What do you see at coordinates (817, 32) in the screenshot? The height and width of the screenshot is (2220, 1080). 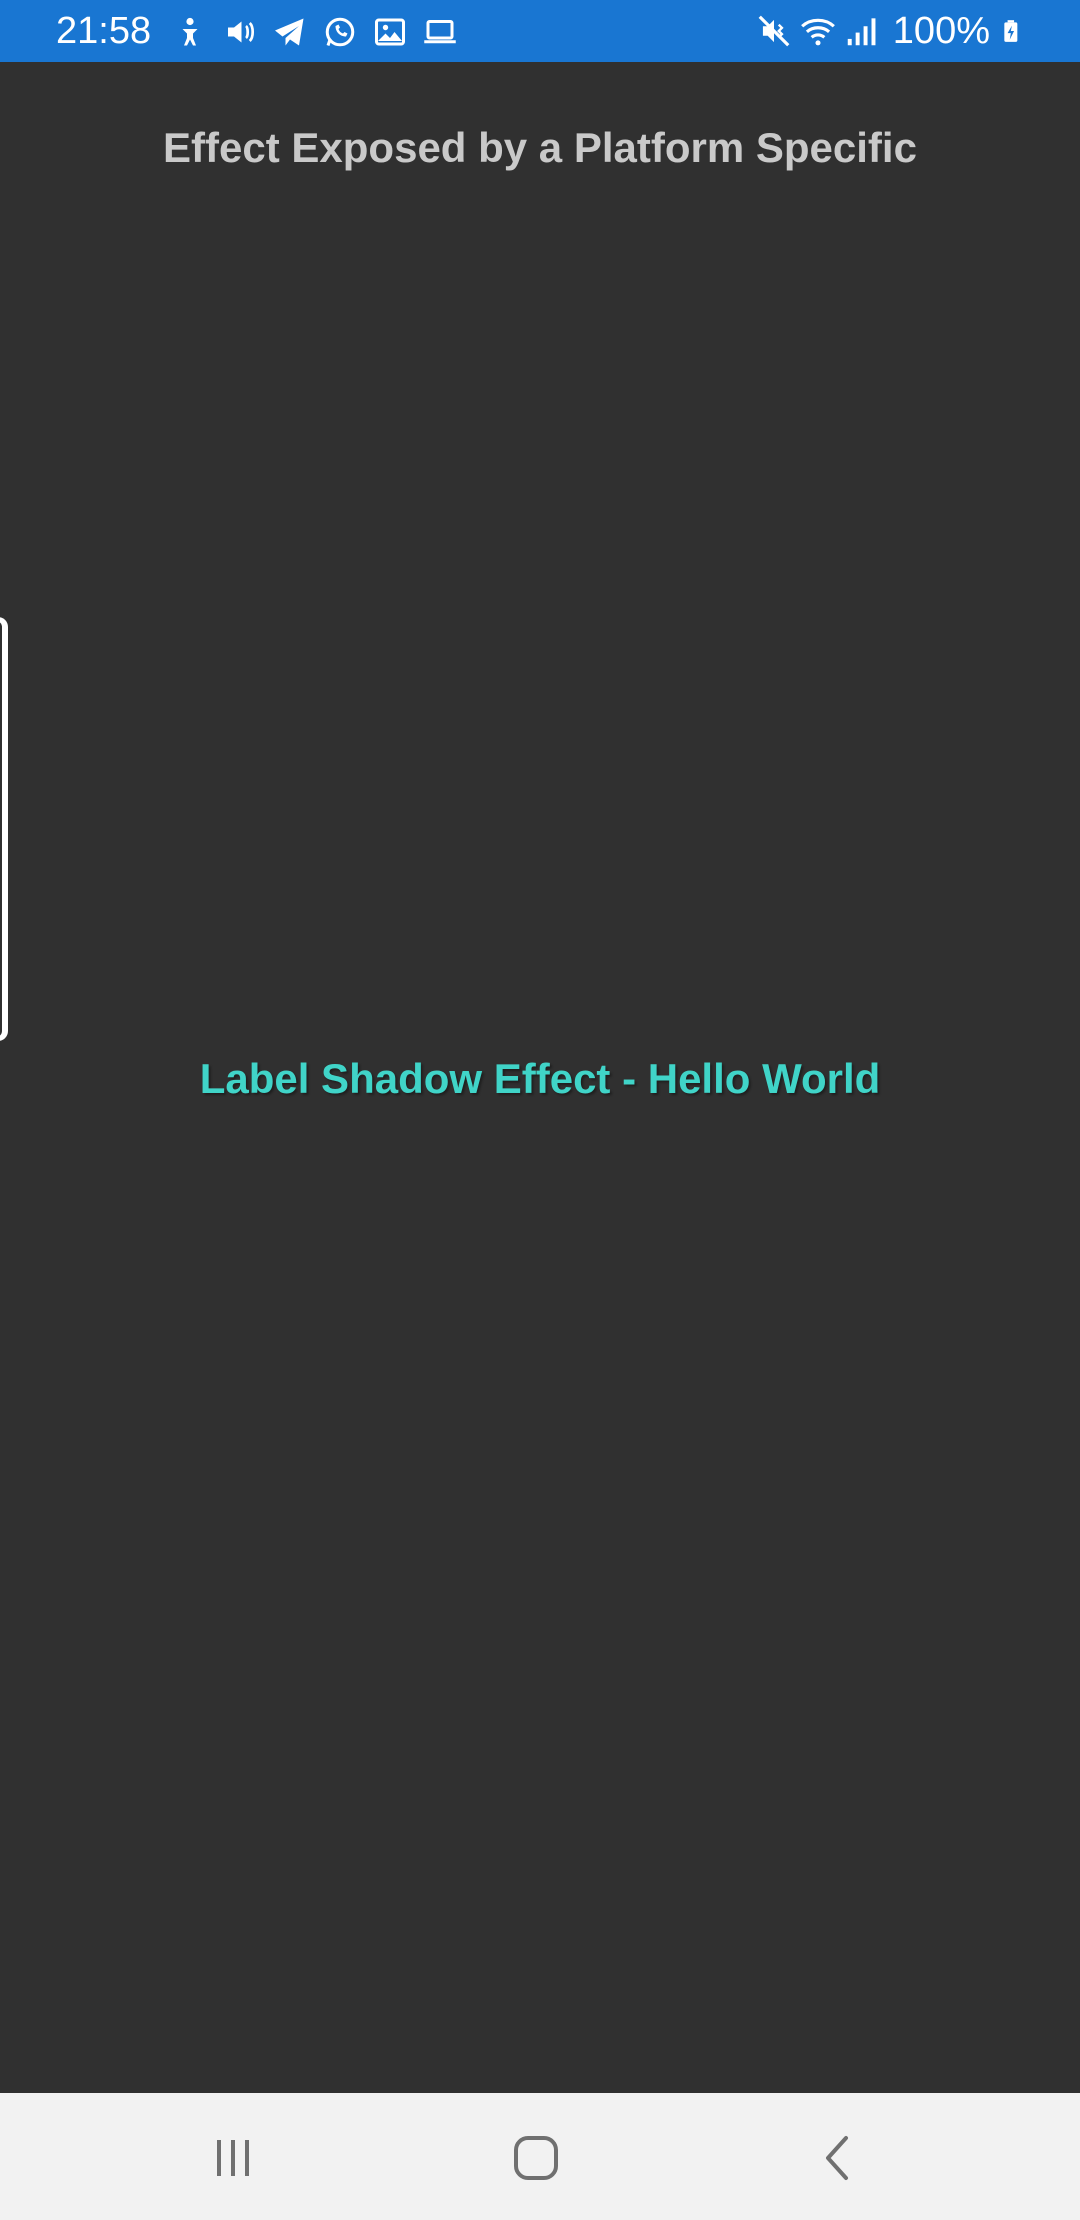 I see `wifi-icon` at bounding box center [817, 32].